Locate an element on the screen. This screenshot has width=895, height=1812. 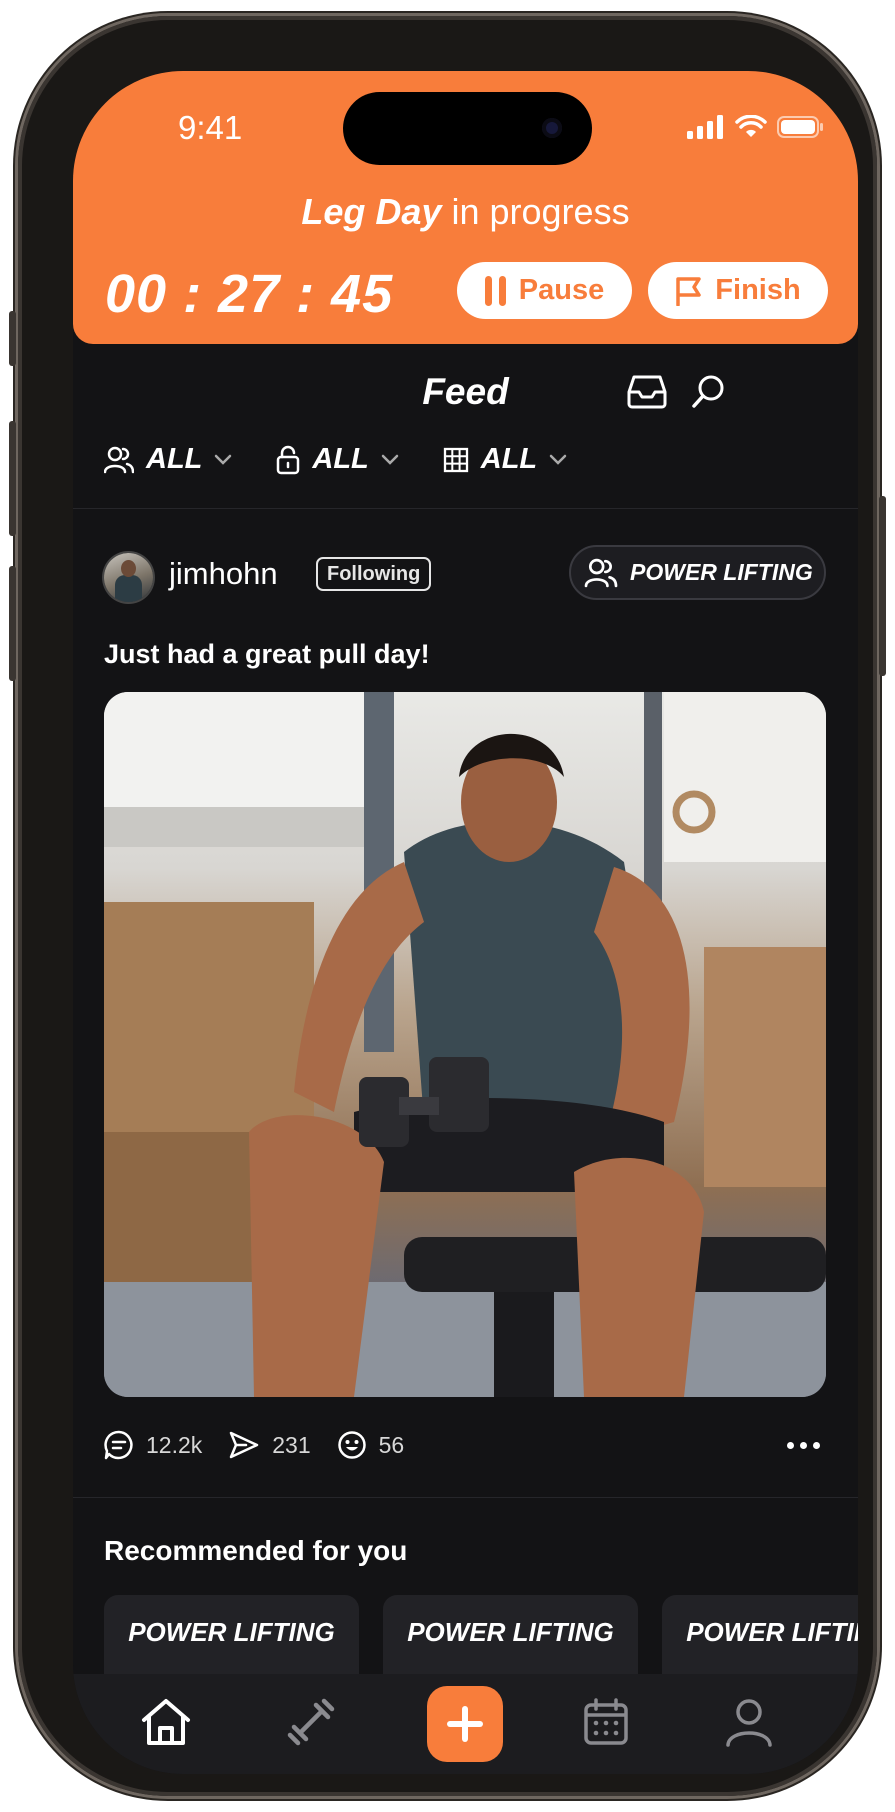
pause-icon is located at coordinates (495, 290).